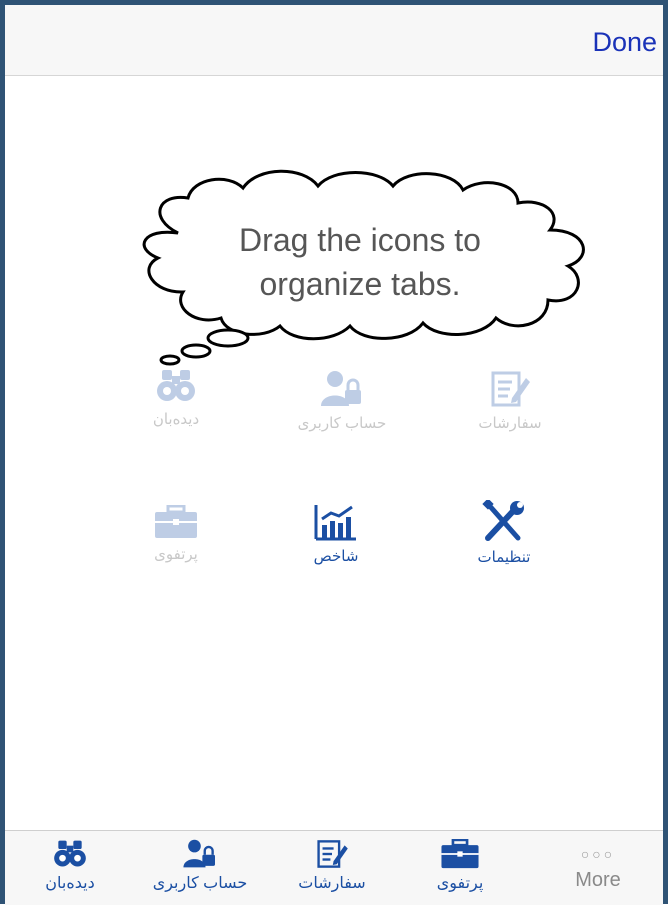 The height and width of the screenshot is (905, 668). What do you see at coordinates (598, 880) in the screenshot?
I see `tab-label: More` at bounding box center [598, 880].